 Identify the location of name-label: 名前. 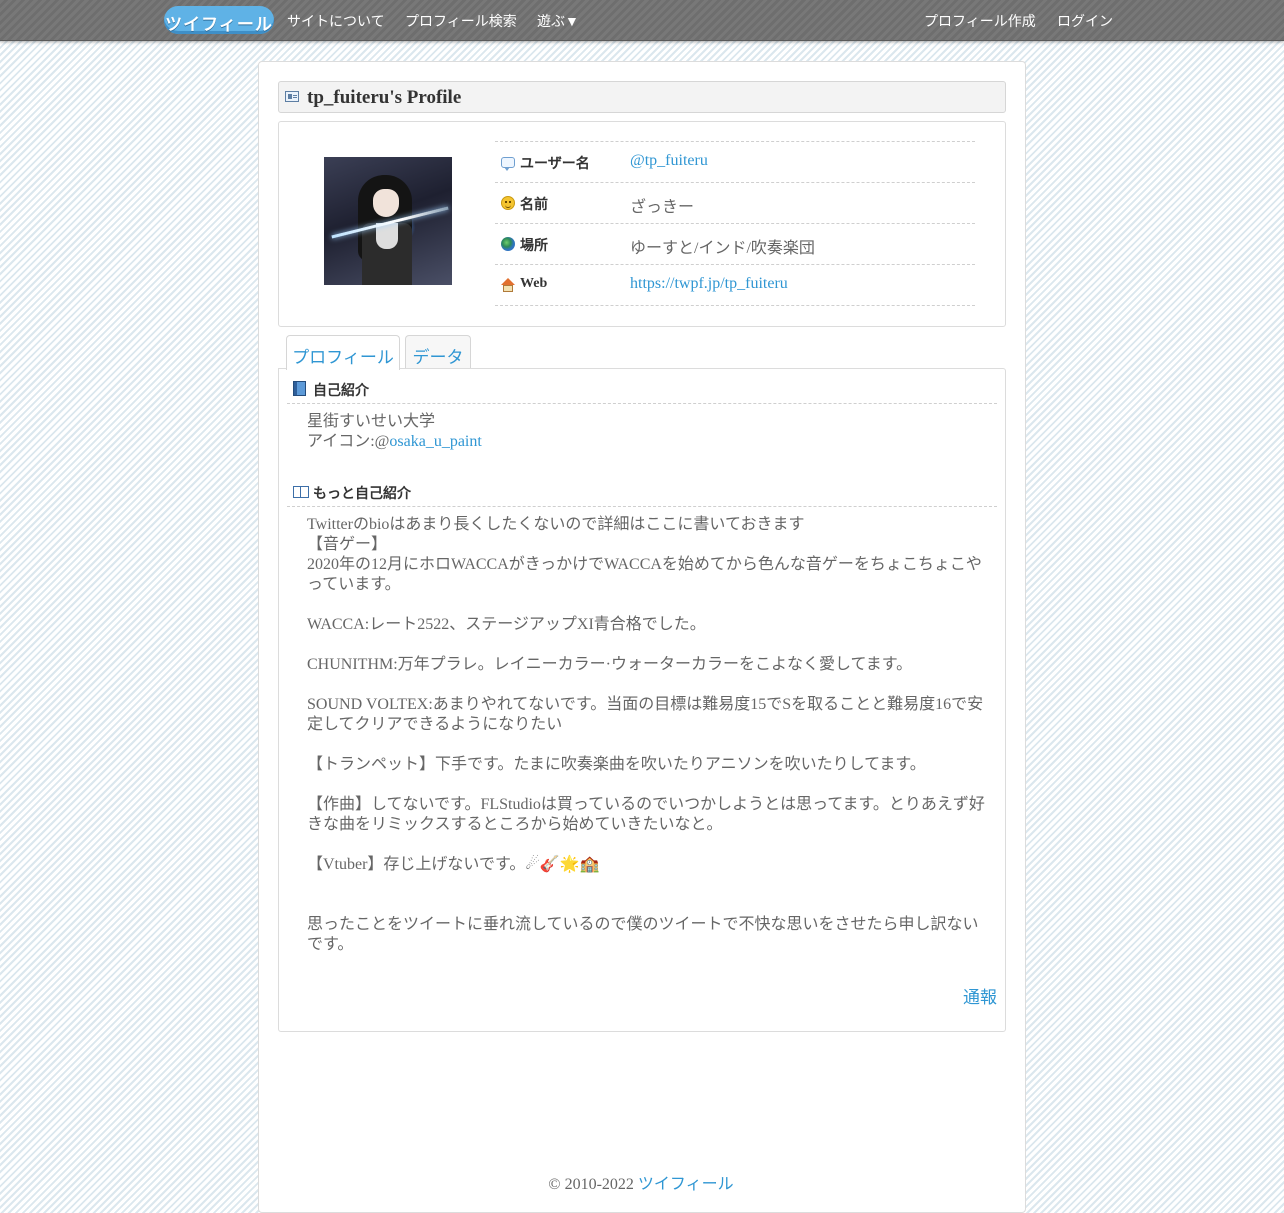
(534, 204).